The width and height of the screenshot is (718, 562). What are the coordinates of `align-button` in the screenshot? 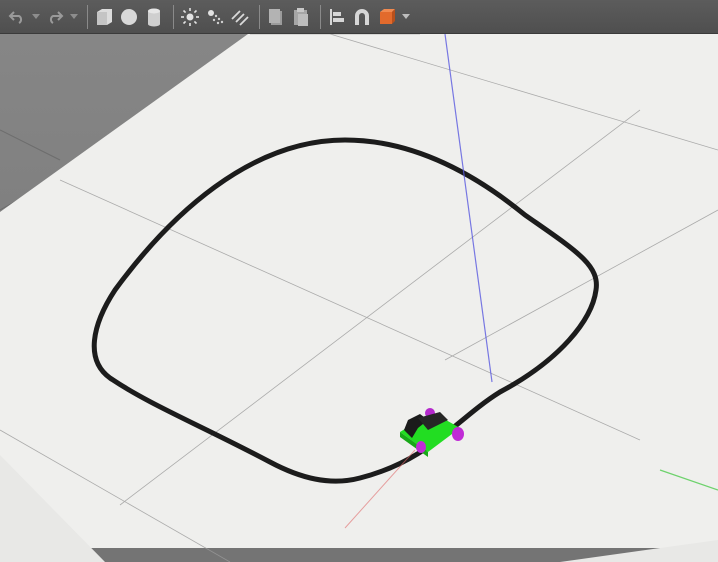 It's located at (337, 17).